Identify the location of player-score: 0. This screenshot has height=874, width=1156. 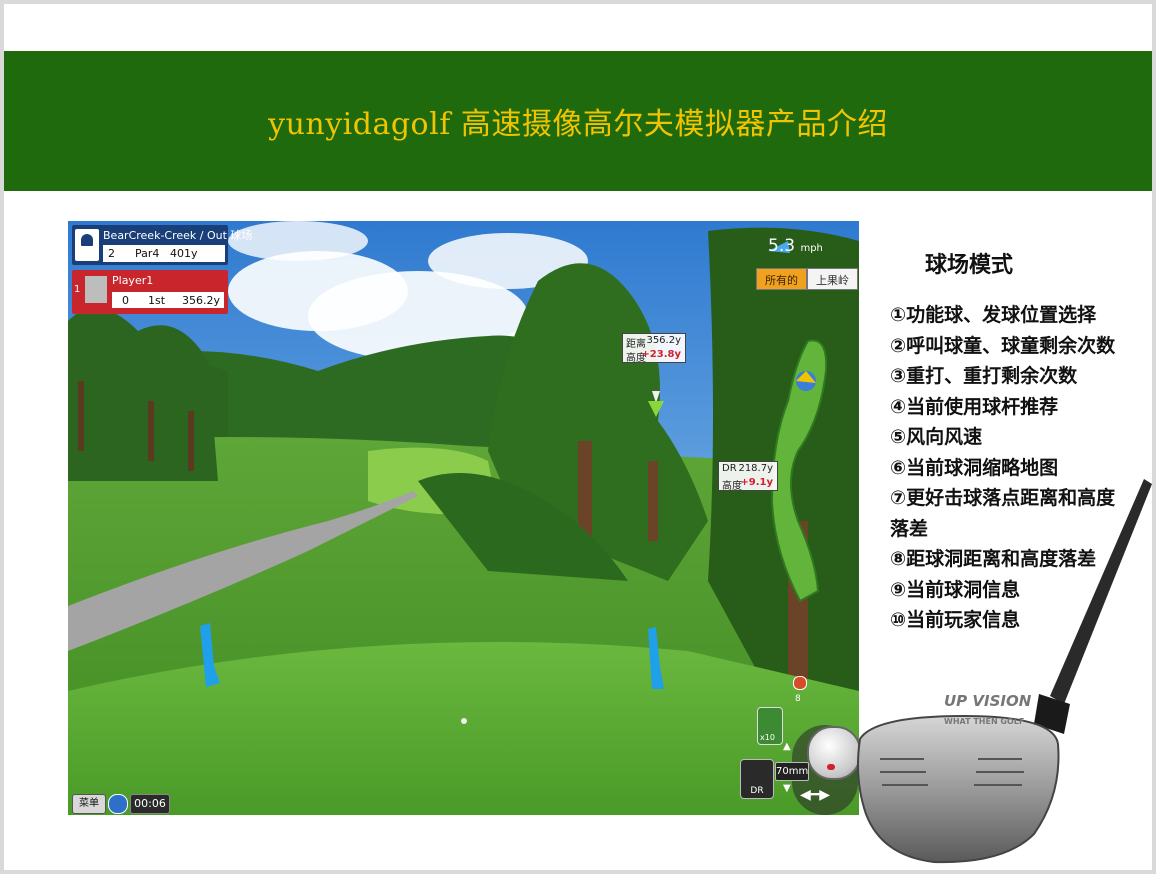
(125, 300).